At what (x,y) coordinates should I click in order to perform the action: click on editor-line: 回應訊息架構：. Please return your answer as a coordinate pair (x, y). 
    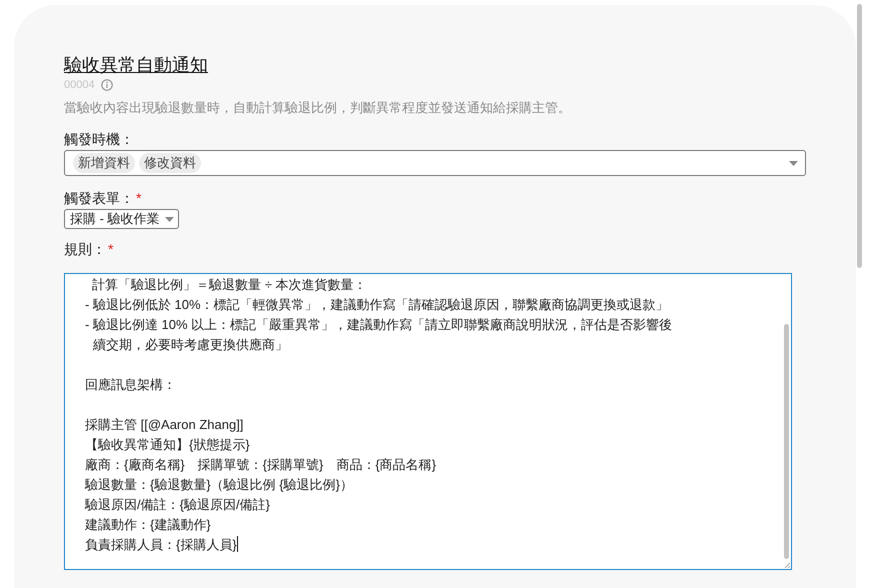
    Looking at the image, I should click on (131, 385).